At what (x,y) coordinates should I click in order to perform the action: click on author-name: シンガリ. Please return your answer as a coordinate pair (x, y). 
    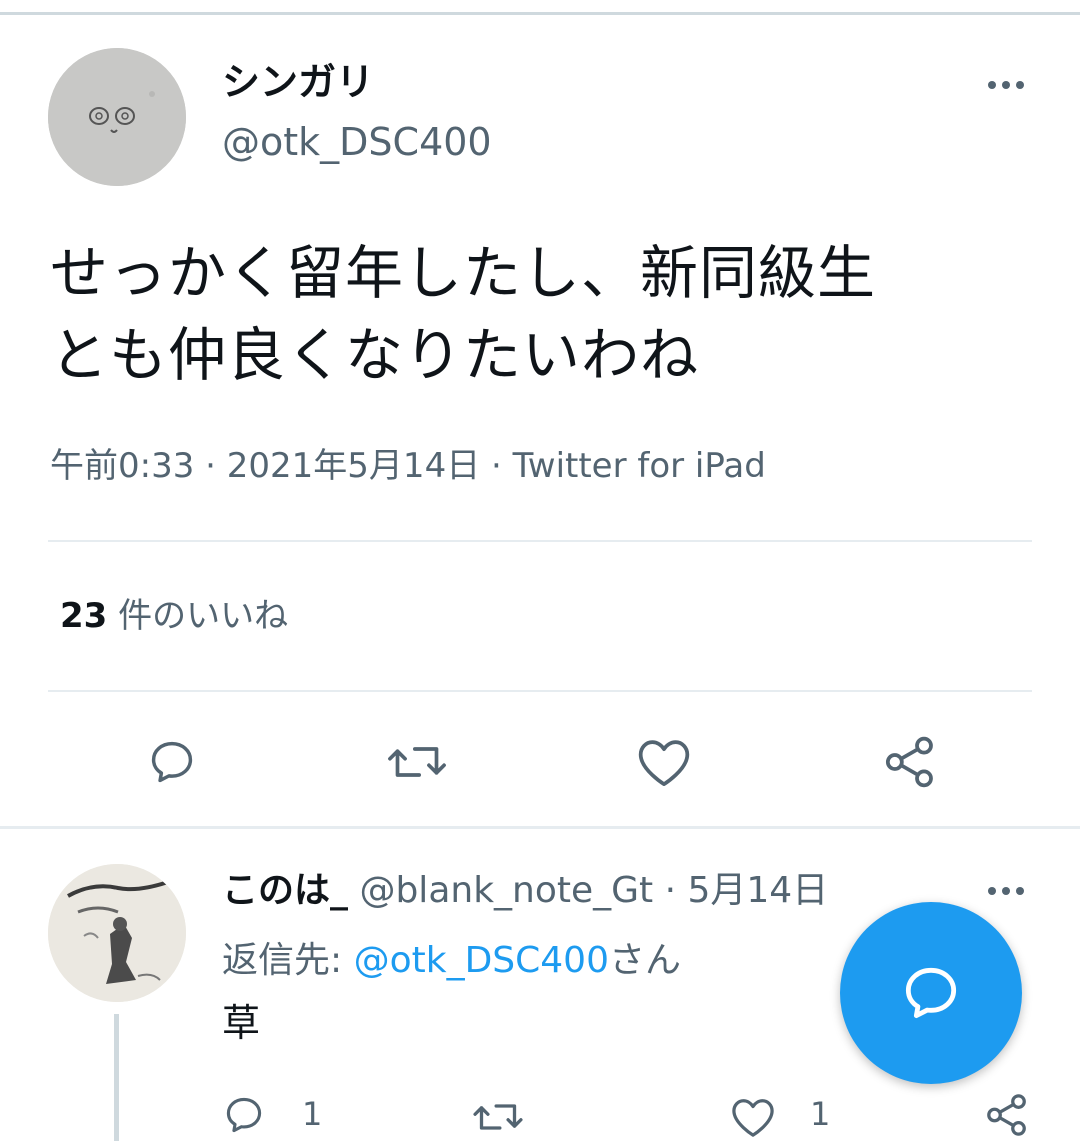
    Looking at the image, I should click on (298, 82).